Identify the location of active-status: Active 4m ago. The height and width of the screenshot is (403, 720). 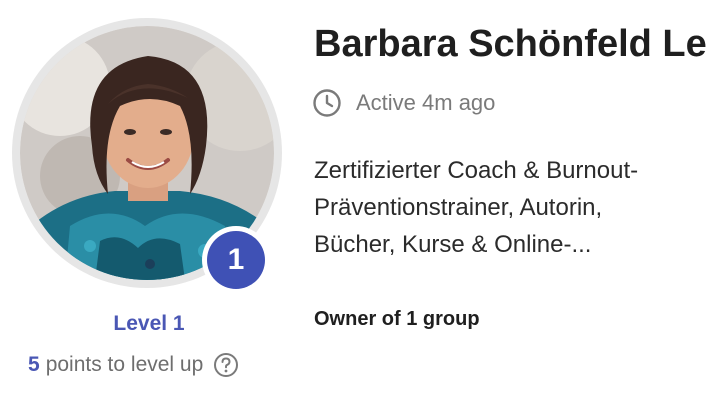
(403, 103).